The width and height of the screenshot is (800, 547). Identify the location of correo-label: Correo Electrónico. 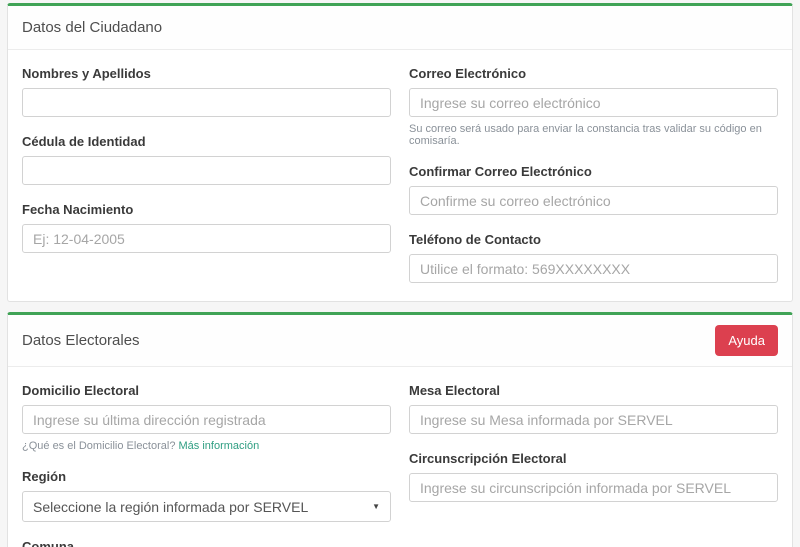
(468, 73).